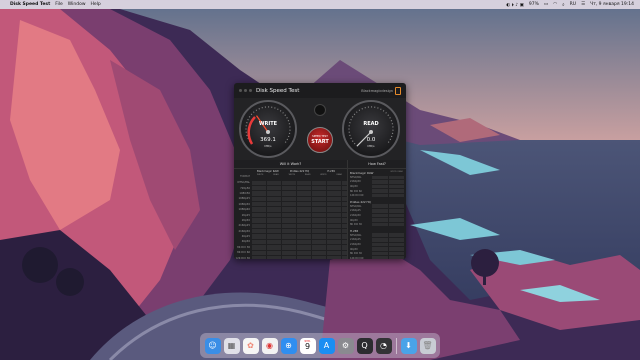 The height and width of the screenshot is (360, 640). Describe the element at coordinates (339, 175) in the screenshot. I see `col-h265-read: READ` at that location.